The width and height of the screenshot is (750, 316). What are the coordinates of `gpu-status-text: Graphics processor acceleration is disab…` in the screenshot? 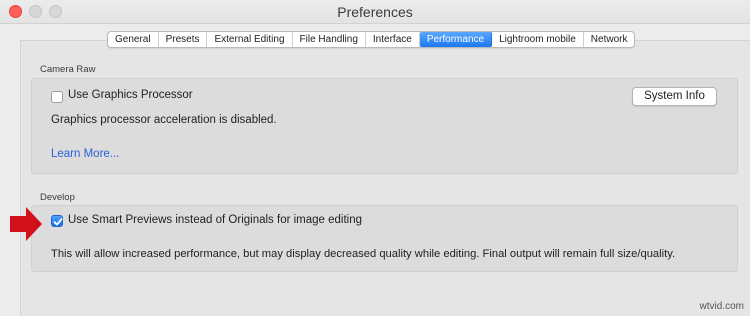 It's located at (164, 120).